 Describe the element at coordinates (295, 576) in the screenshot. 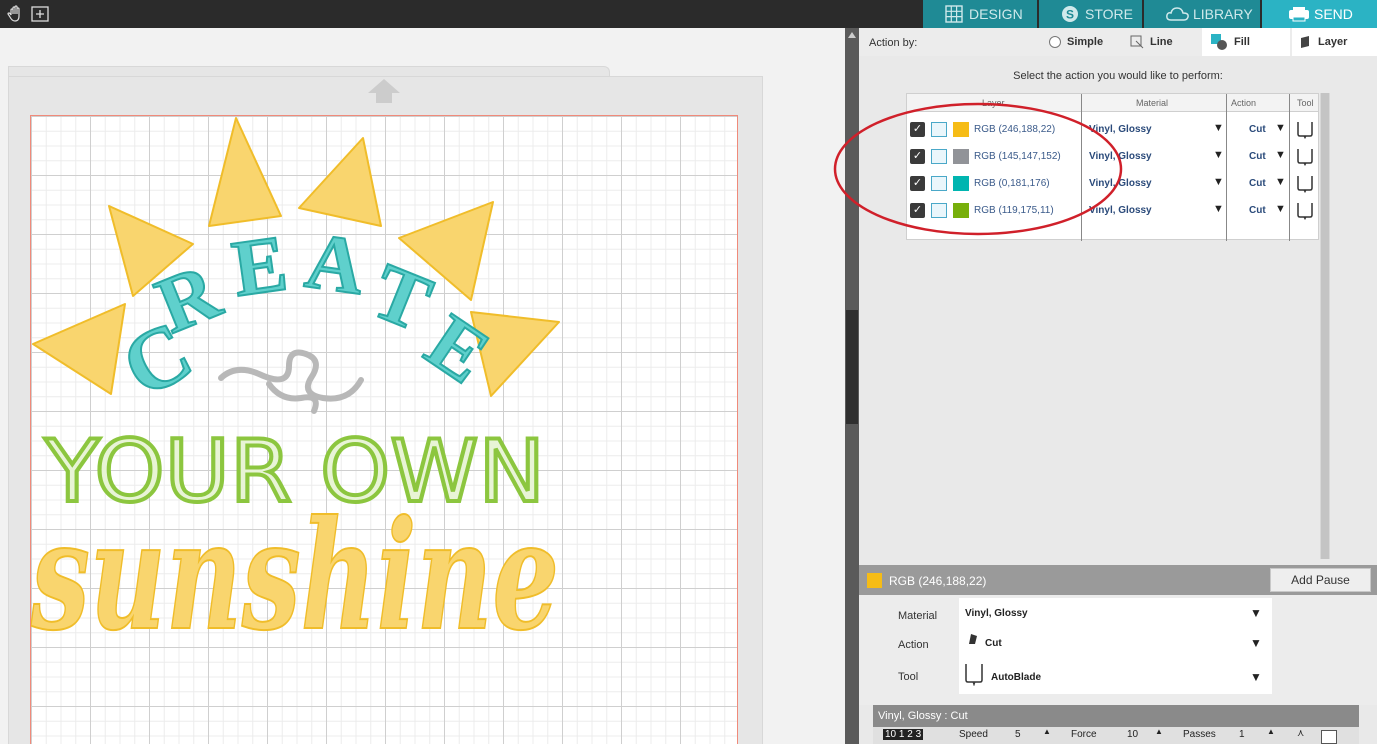

I see `sunshine-text: sunshine` at that location.